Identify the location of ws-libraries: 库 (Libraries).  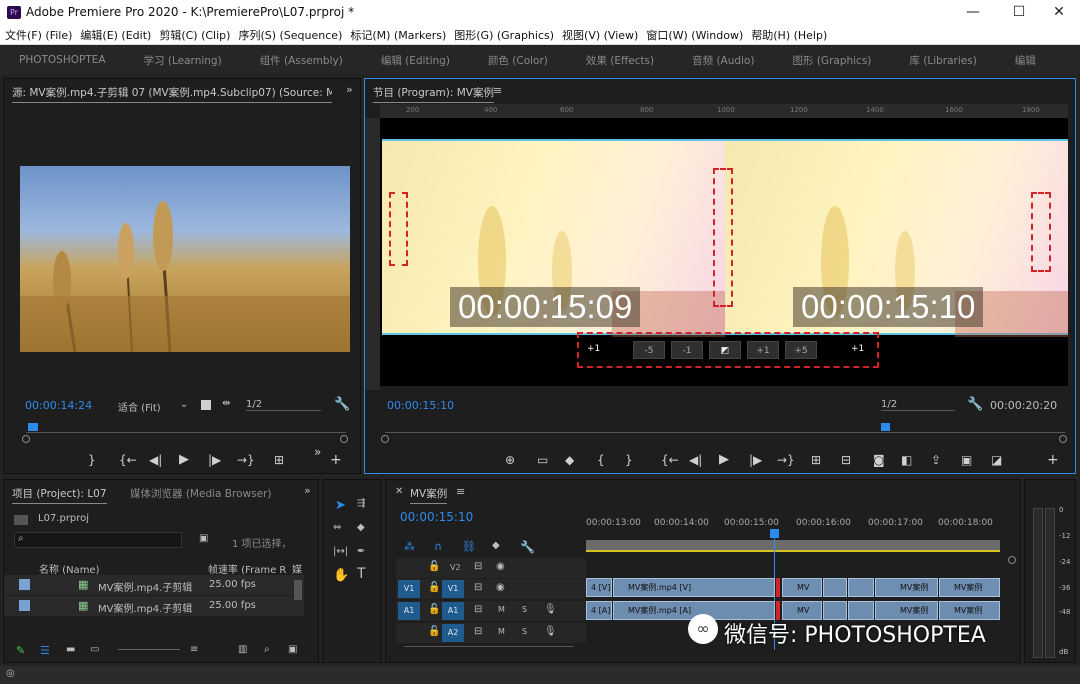
(942, 60).